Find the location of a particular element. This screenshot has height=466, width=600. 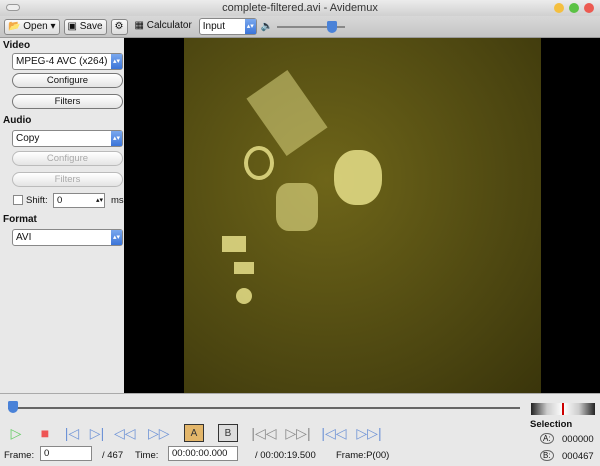

washer-object is located at coordinates (244, 296).